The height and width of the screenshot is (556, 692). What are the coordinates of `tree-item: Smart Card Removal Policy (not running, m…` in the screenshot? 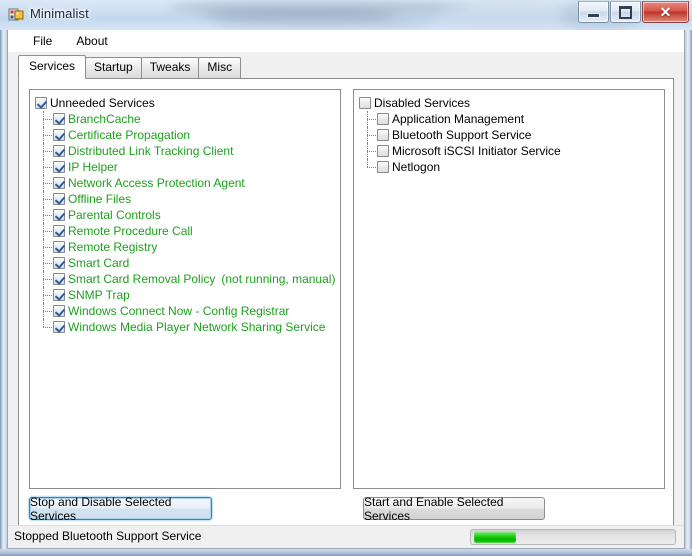 It's located at (191, 279).